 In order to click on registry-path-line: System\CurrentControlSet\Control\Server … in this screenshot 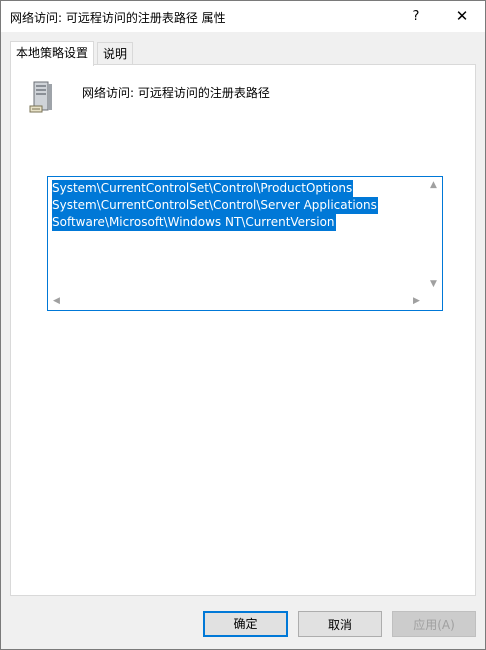, I will do `click(215, 205)`.